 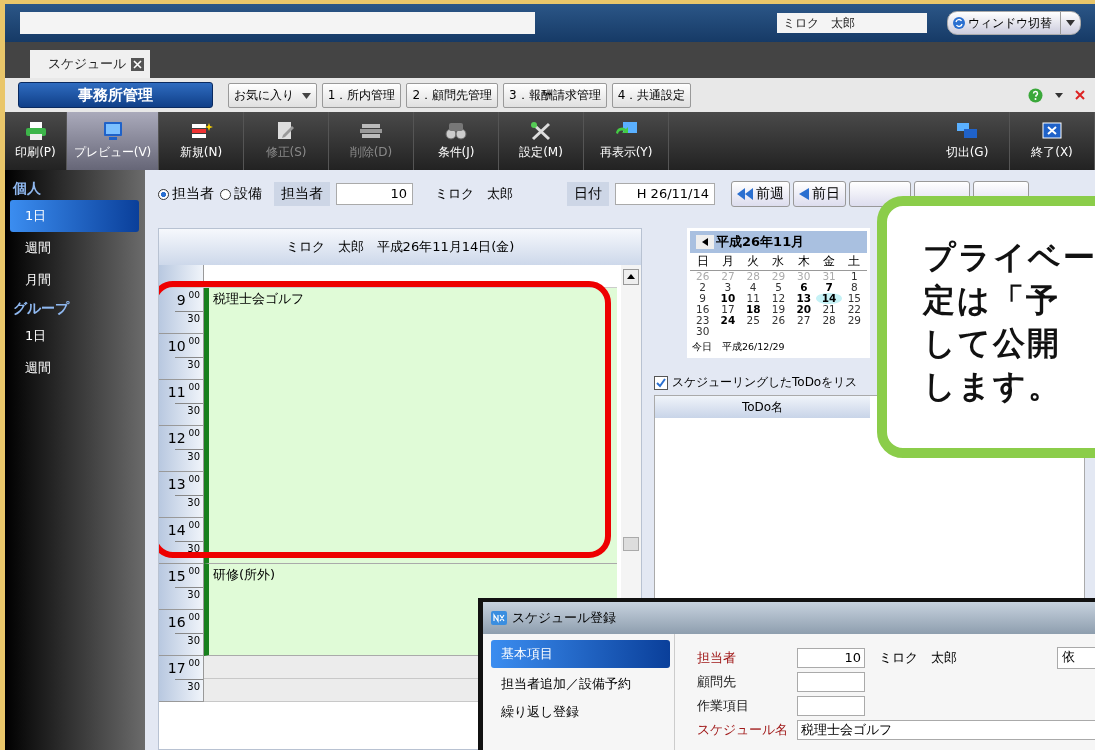 I want to click on hour-label: 11, so click(x=176, y=391).